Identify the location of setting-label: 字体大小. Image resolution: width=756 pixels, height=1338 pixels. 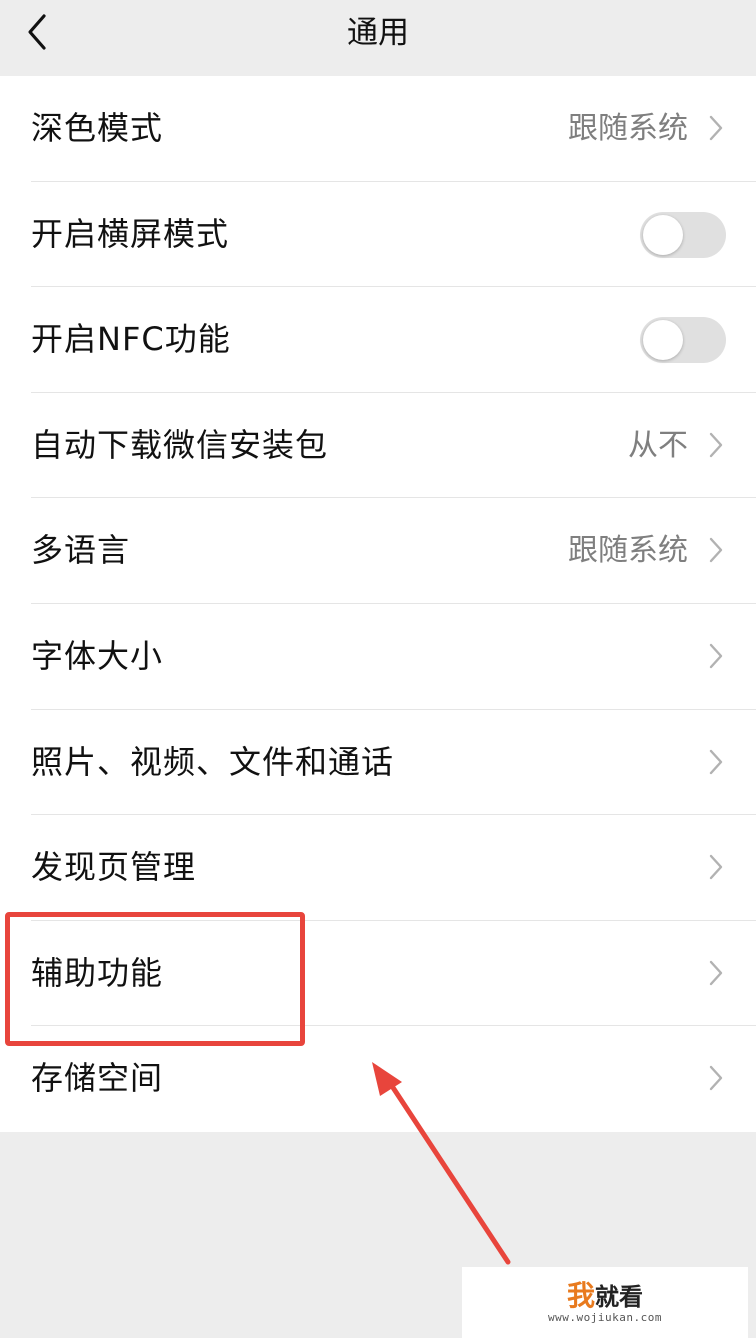
(97, 655).